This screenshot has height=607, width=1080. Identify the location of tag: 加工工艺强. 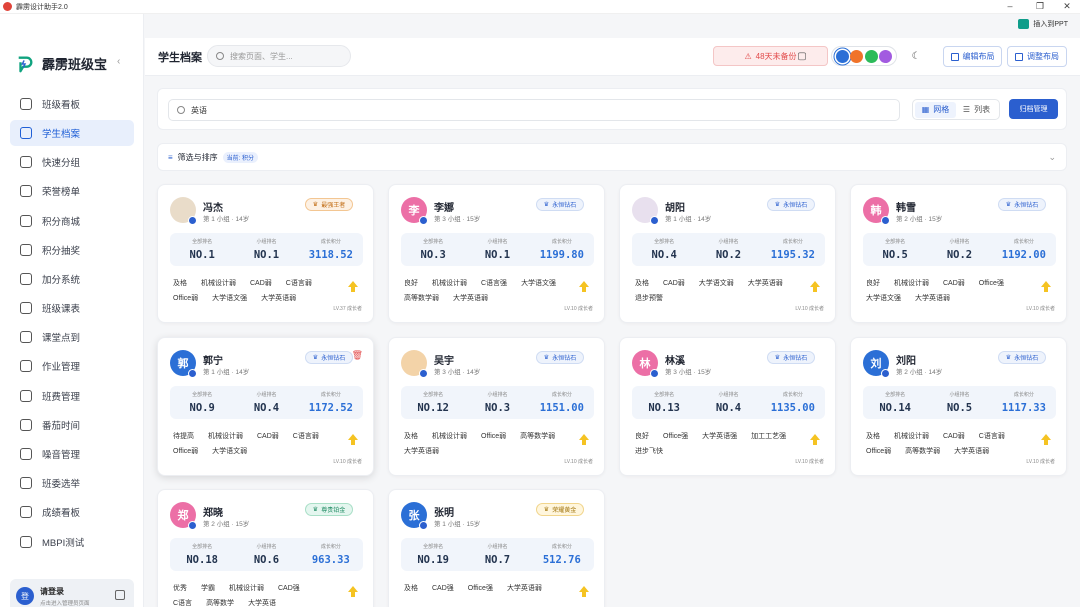
(769, 436).